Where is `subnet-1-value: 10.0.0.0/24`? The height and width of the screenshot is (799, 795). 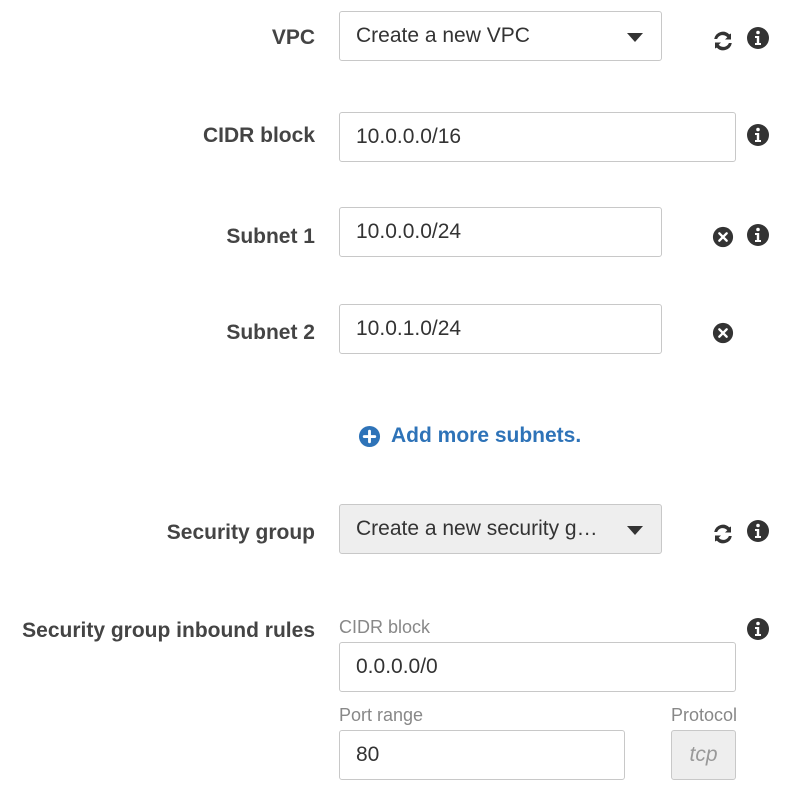
subnet-1-value: 10.0.0.0/24 is located at coordinates (409, 231).